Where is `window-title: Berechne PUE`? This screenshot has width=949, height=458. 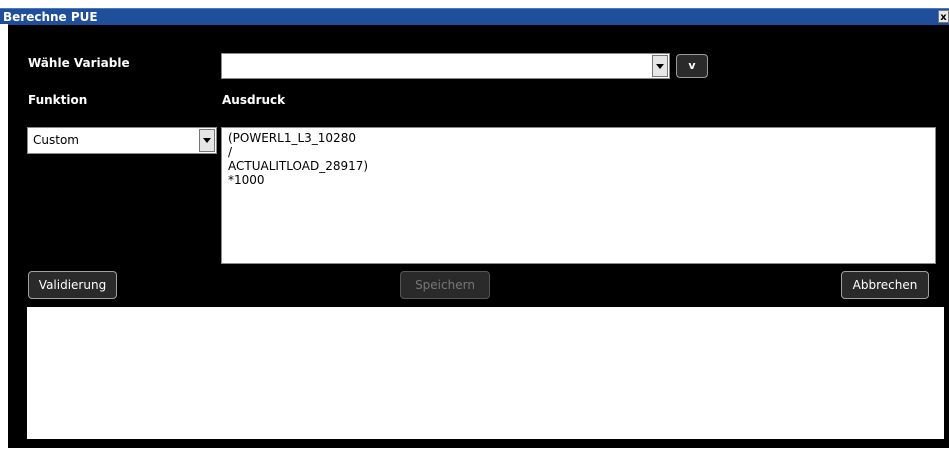 window-title: Berechne PUE is located at coordinates (50, 17).